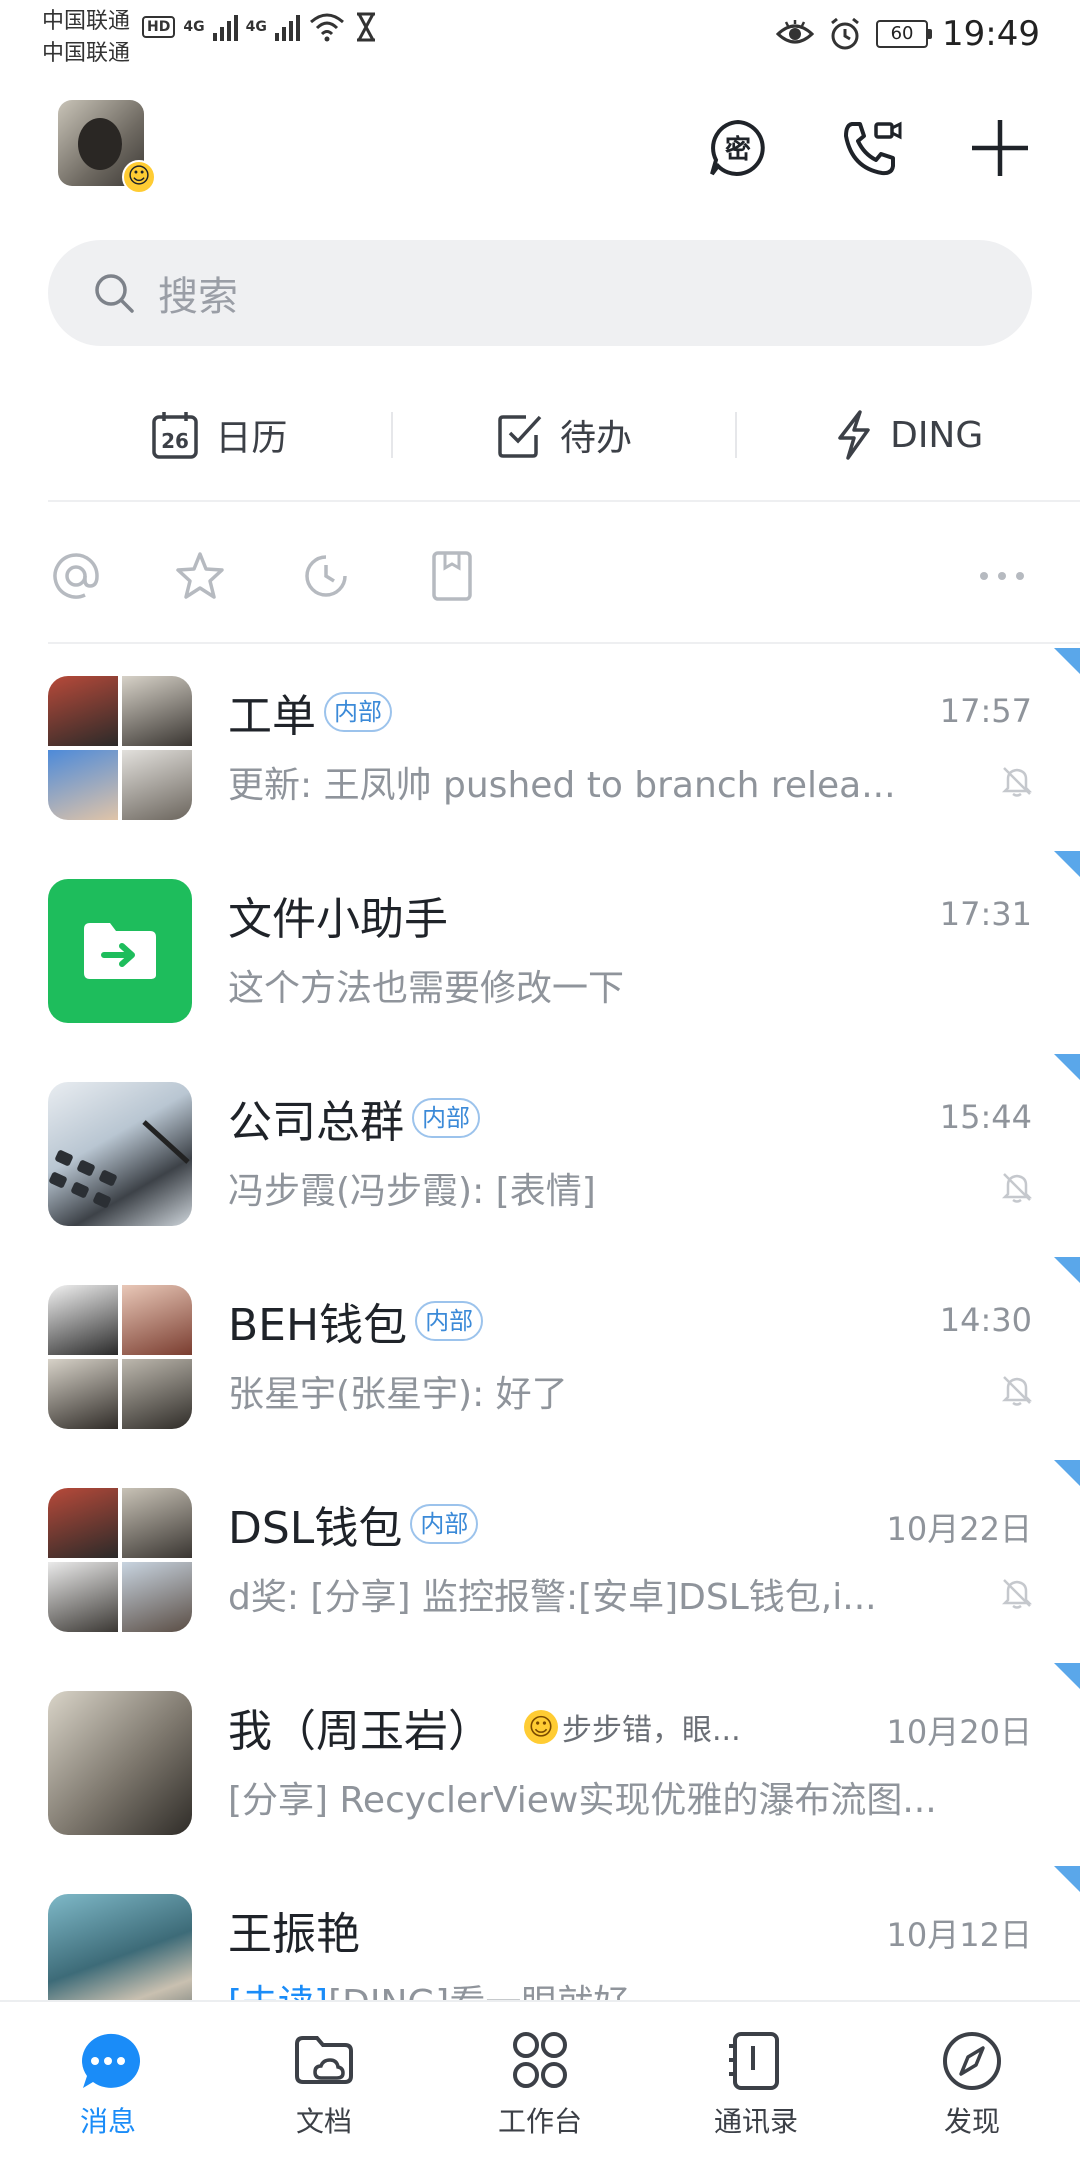 Image resolution: width=1080 pixels, height=2160 pixels. I want to click on contact-avatar, so click(120, 1947).